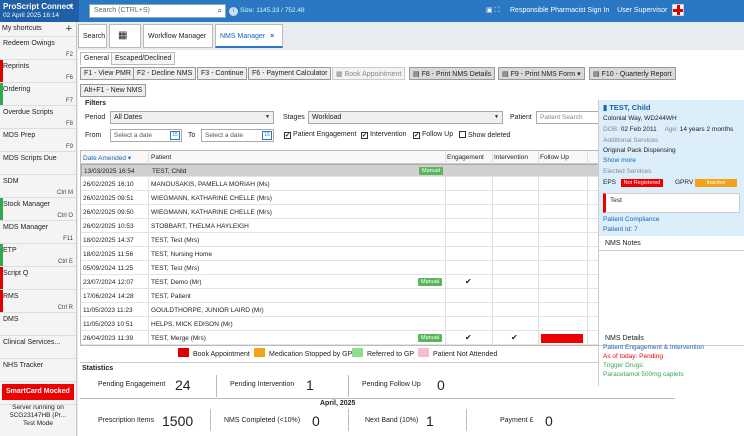  Describe the element at coordinates (192, 117) in the screenshot. I see `period-select: All Dates ▼` at that location.